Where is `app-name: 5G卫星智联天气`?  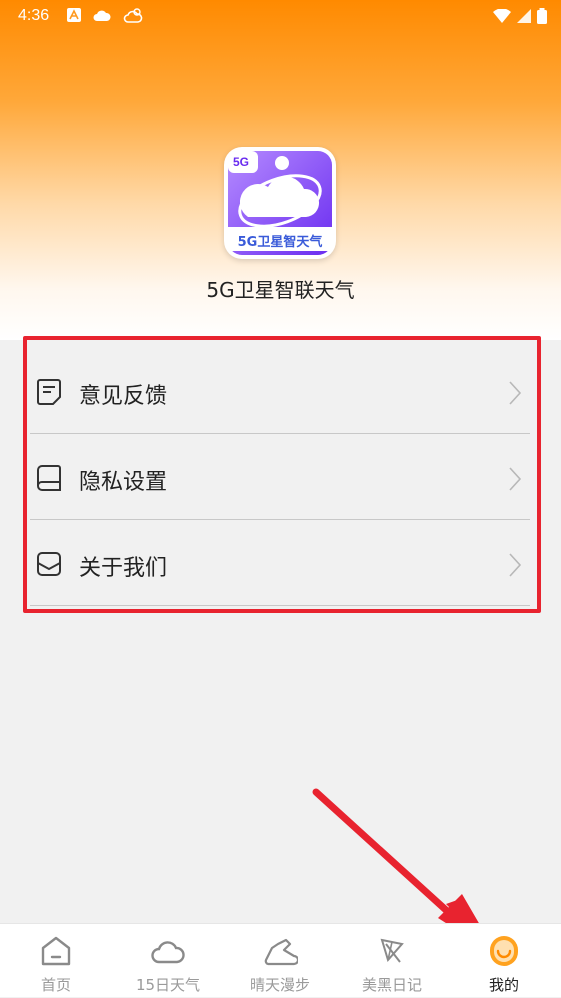
app-name: 5G卫星智联天气 is located at coordinates (280, 290).